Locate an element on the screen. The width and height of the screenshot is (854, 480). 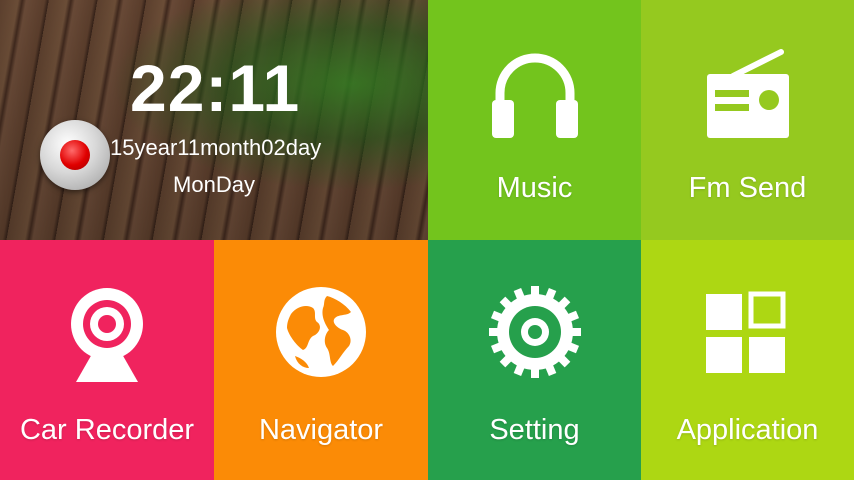
gear-icon is located at coordinates (534, 332).